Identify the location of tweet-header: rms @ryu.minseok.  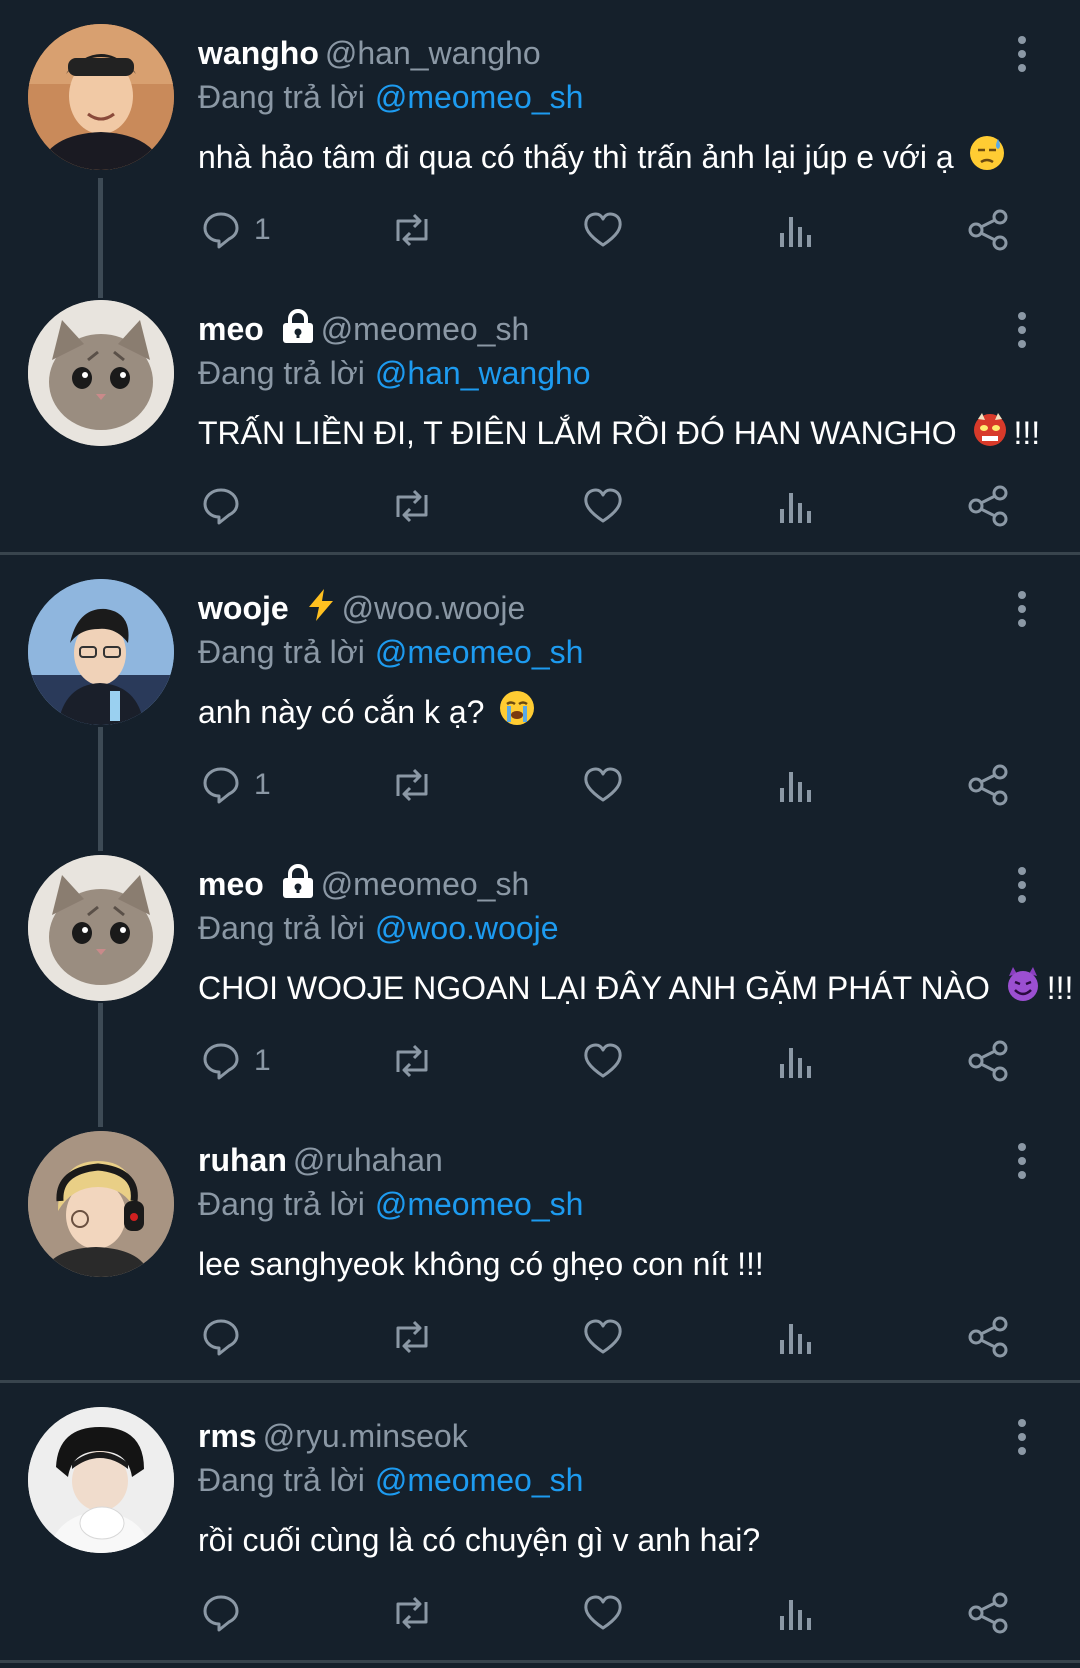
(333, 1436).